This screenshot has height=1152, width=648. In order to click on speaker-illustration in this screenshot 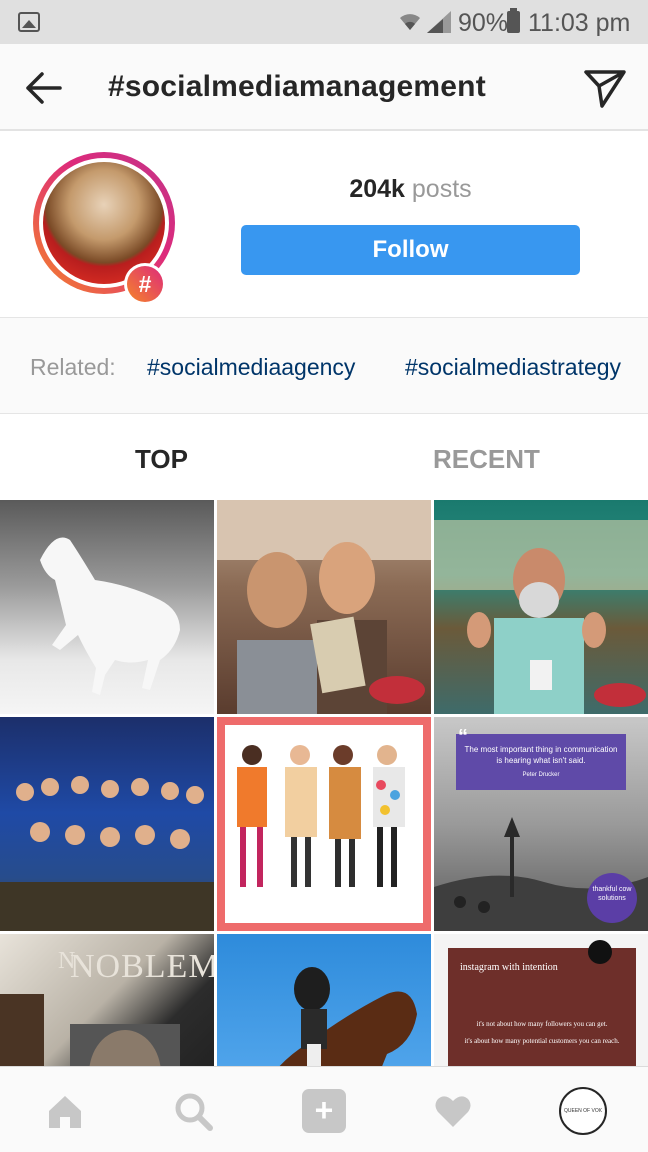, I will do `click(541, 617)`.